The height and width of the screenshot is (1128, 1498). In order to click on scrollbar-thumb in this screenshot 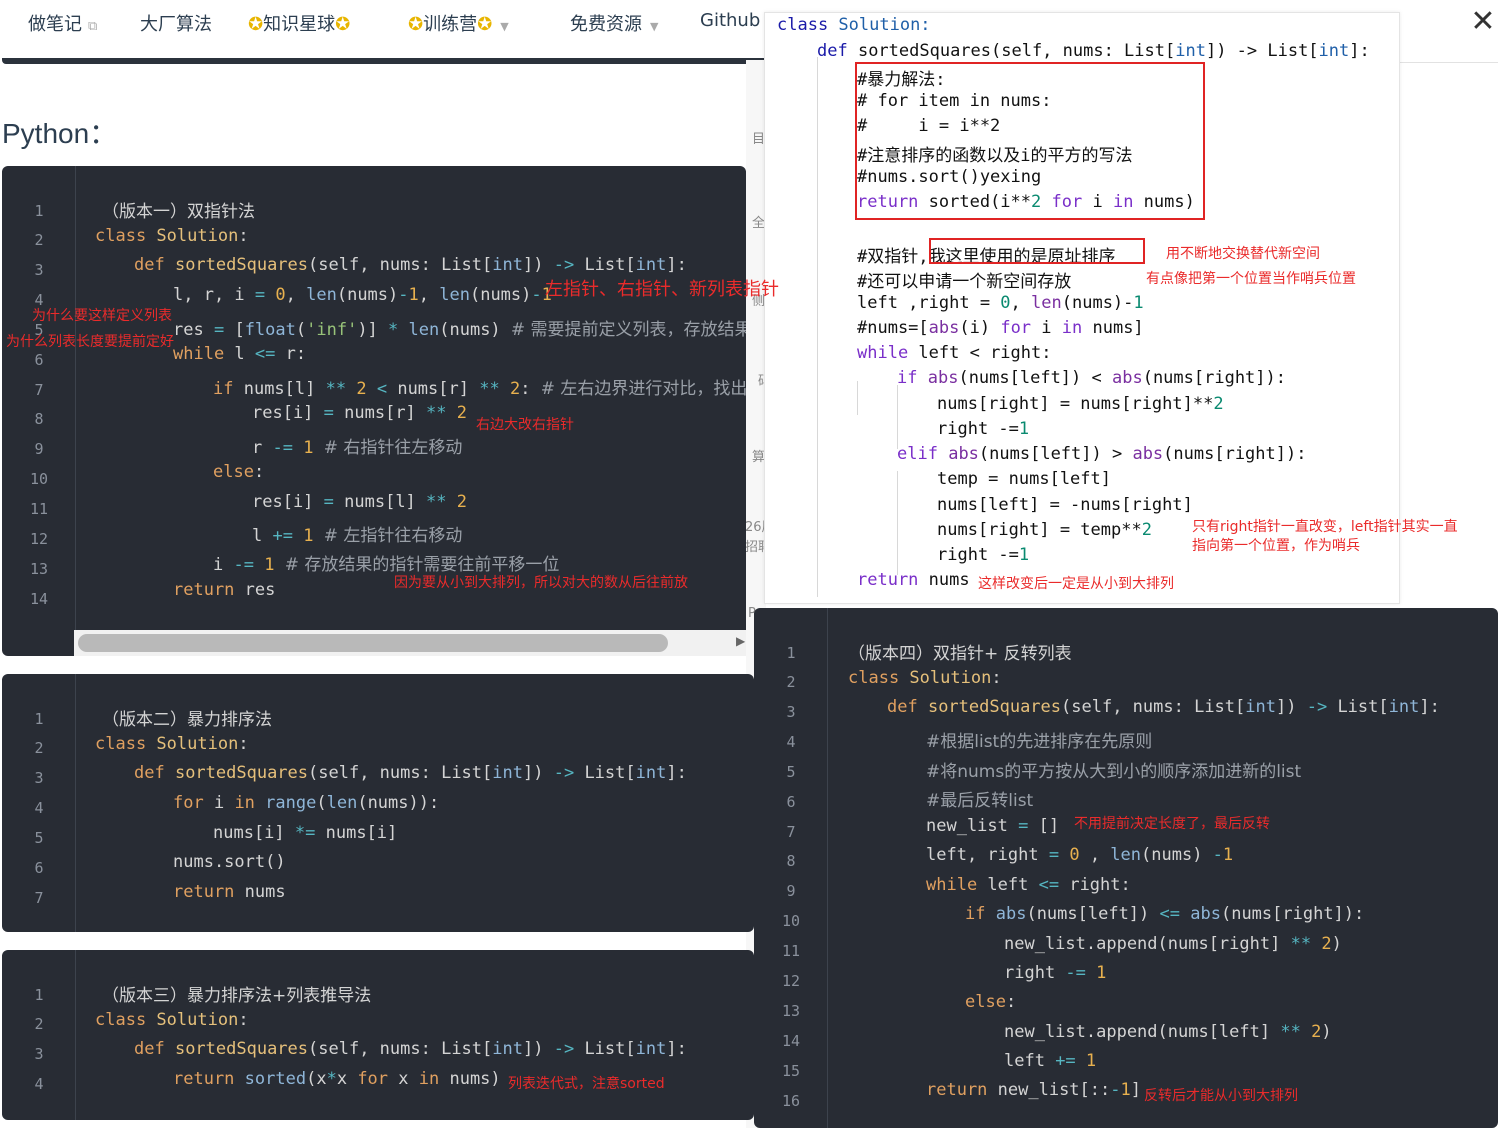, I will do `click(373, 643)`.